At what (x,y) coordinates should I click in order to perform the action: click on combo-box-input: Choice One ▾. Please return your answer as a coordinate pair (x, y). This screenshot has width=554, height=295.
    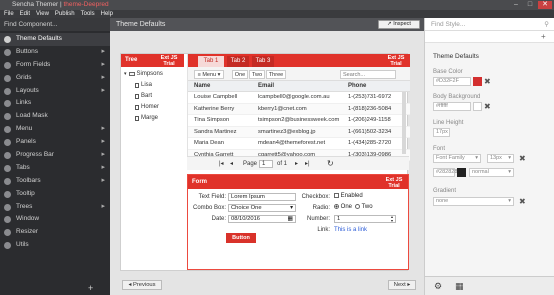
    Looking at the image, I should click on (262, 208).